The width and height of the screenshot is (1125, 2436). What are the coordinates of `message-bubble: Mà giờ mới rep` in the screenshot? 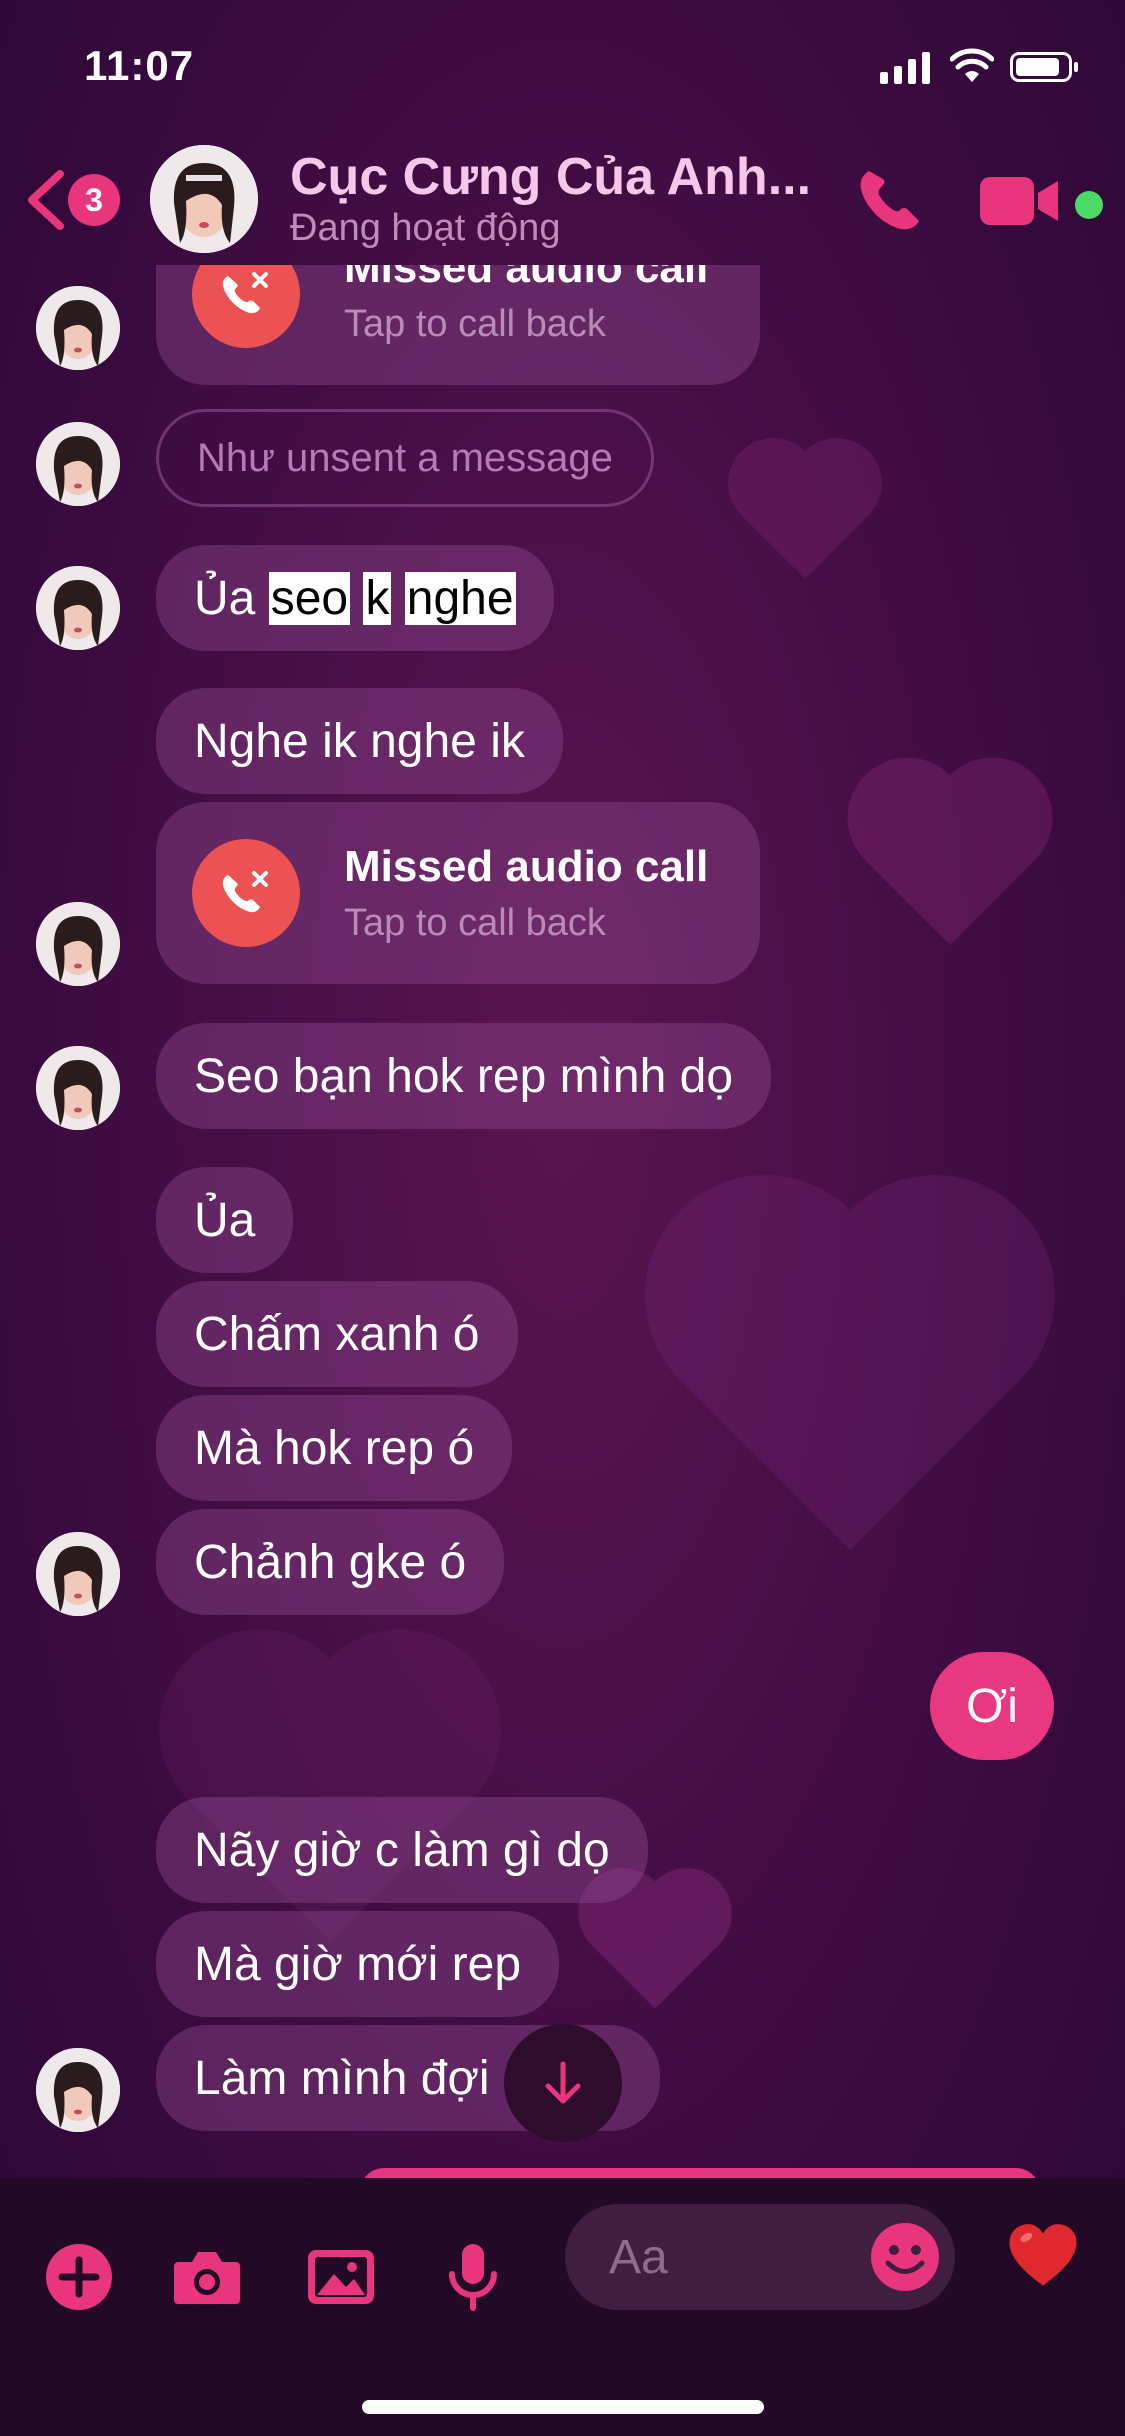 It's located at (358, 1964).